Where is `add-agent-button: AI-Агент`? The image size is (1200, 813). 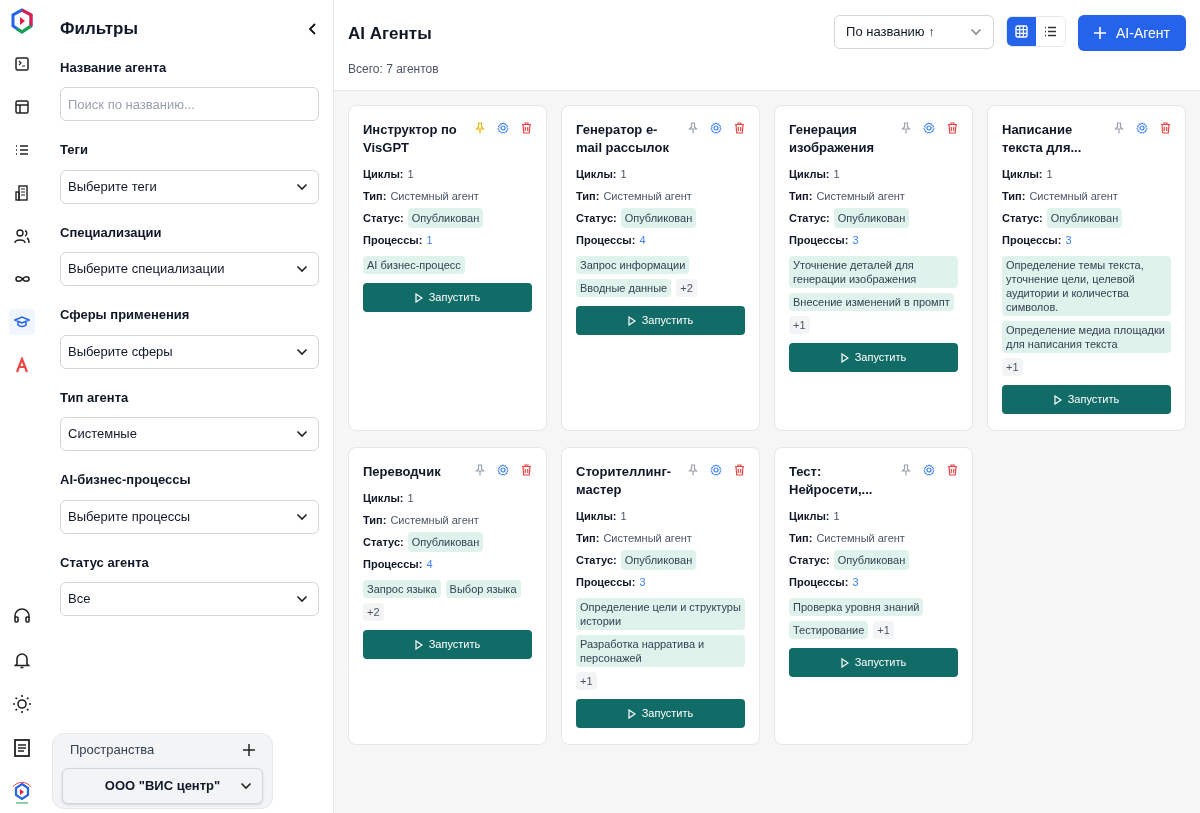 add-agent-button: AI-Агент is located at coordinates (1132, 33).